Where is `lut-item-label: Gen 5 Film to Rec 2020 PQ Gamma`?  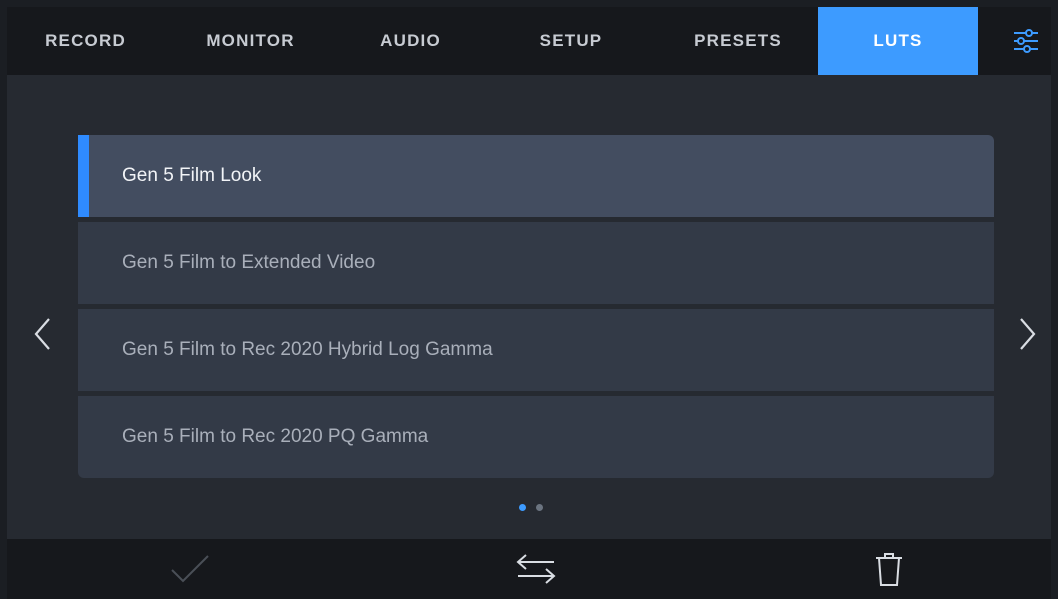 lut-item-label: Gen 5 Film to Rec 2020 PQ Gamma is located at coordinates (275, 436).